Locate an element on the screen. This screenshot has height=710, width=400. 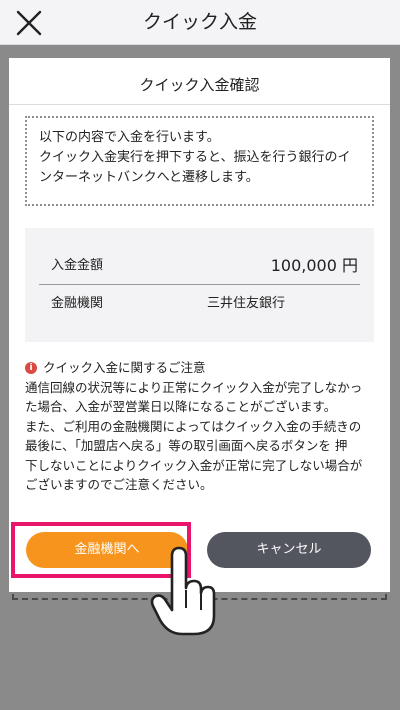
detail-label: 金融機関 is located at coordinates (77, 303).